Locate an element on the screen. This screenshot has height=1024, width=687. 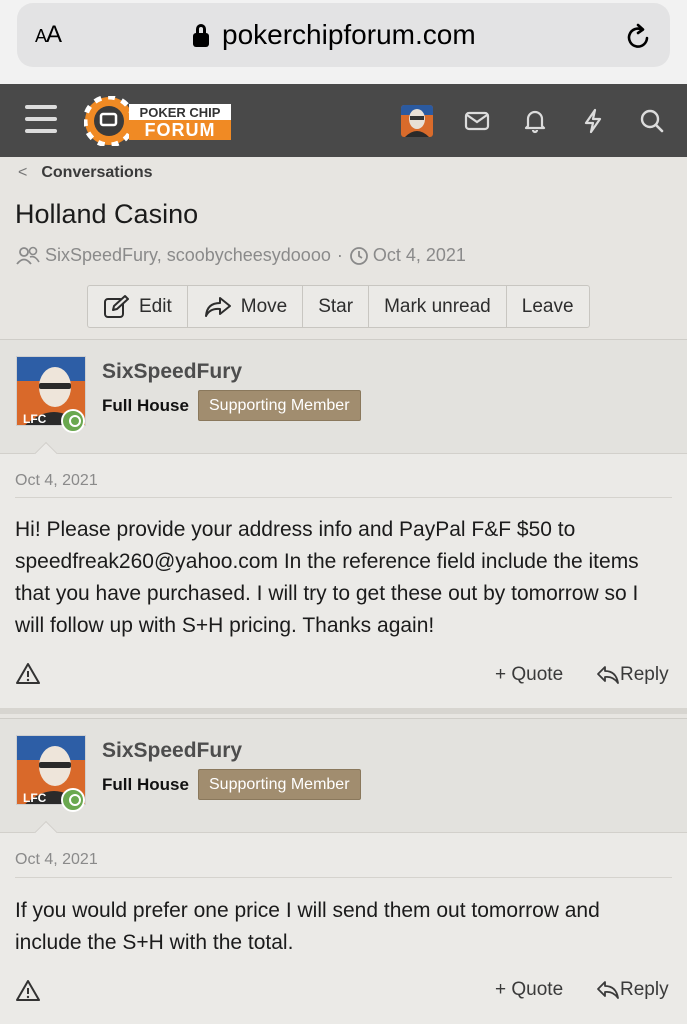
url-domain: pokerchipforum.com is located at coordinates (349, 35).